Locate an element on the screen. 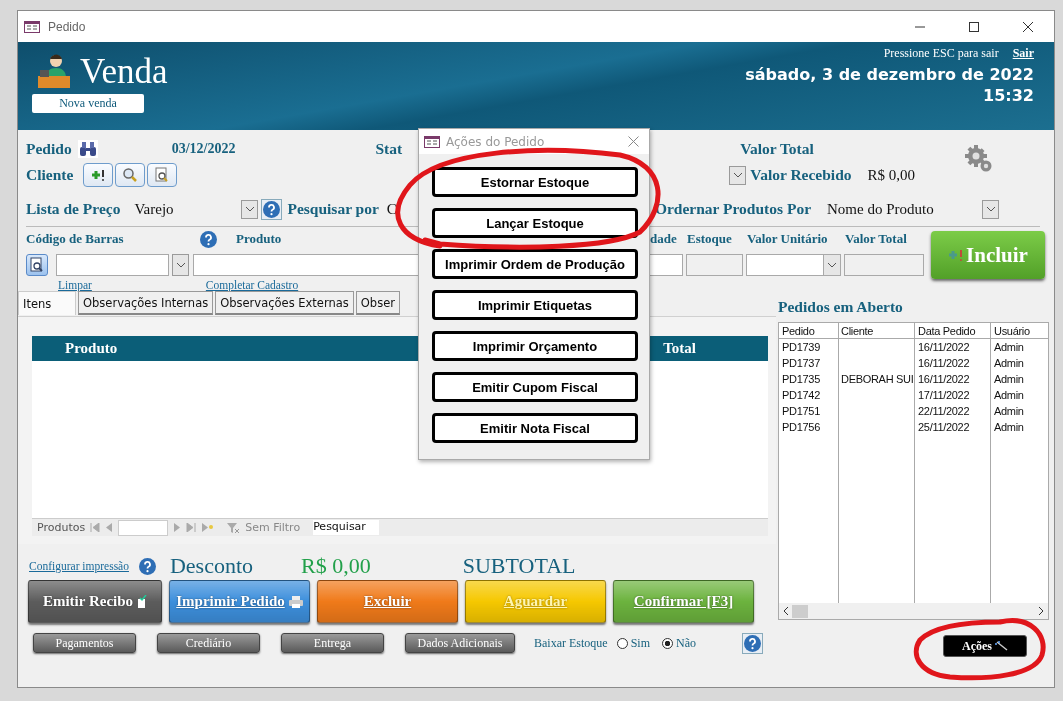  tab: Observações Externas is located at coordinates (284, 303).